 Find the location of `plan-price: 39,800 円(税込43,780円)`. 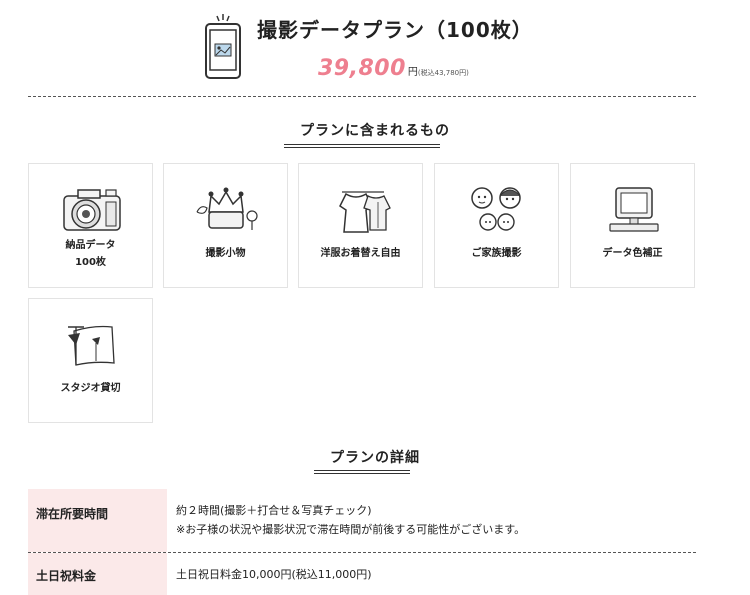

plan-price: 39,800 円(税込43,780円) is located at coordinates (393, 68).